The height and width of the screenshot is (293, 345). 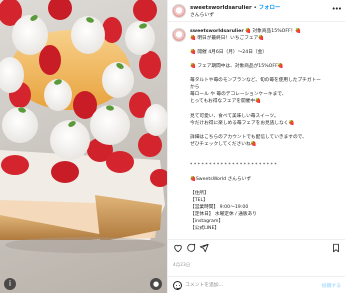 I want to click on header-subtitle: さんらいず, so click(x=202, y=15).